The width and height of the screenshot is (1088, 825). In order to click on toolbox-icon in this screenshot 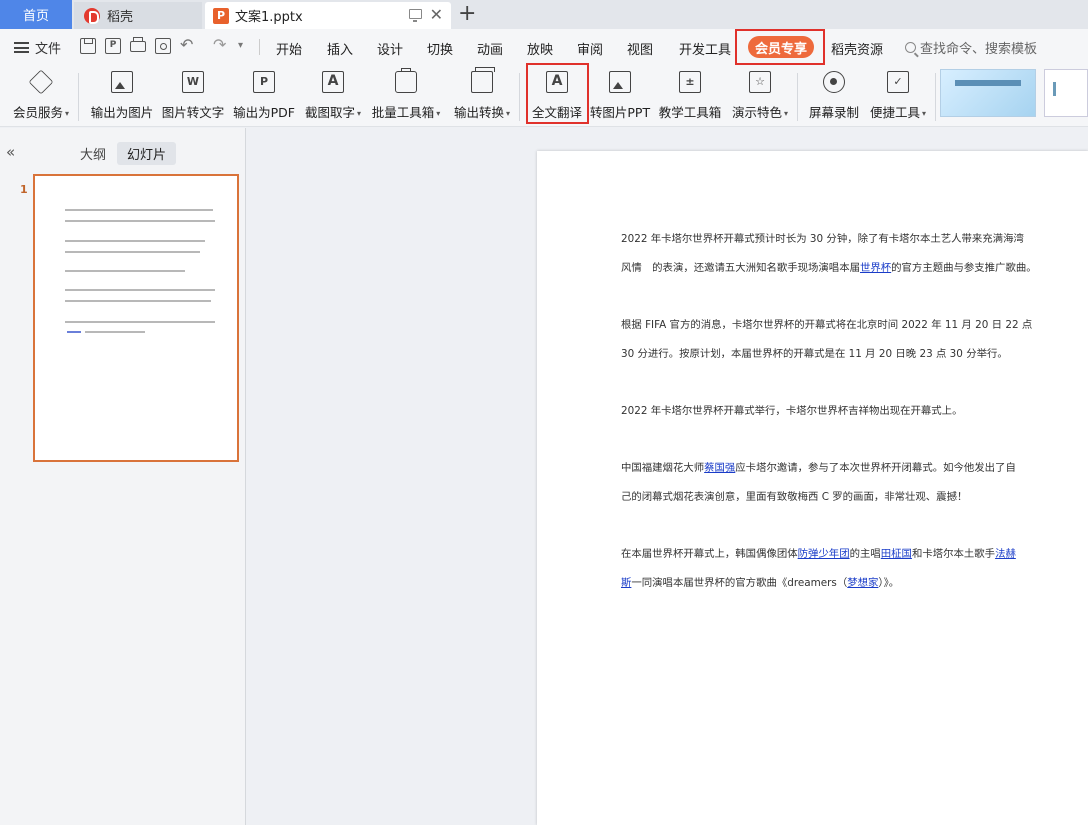, I will do `click(406, 80)`.